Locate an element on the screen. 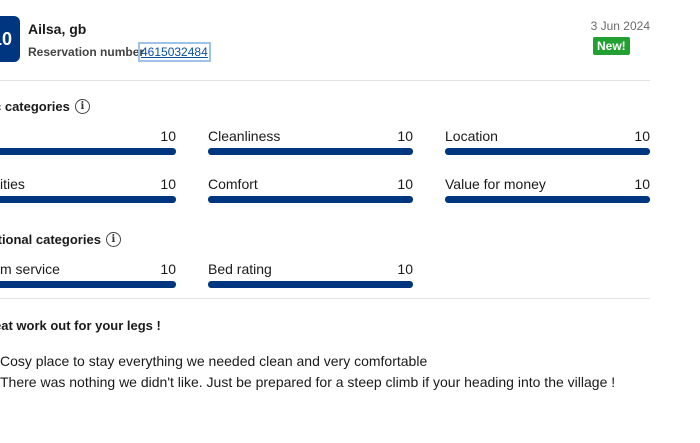 The height and width of the screenshot is (443, 700). review-title: eat work out for your legs ! is located at coordinates (80, 325).